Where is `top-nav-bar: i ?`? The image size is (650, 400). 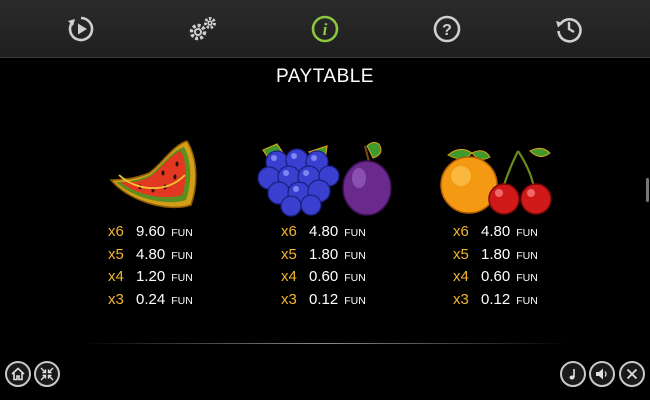 top-nav-bar: i ? is located at coordinates (325, 29).